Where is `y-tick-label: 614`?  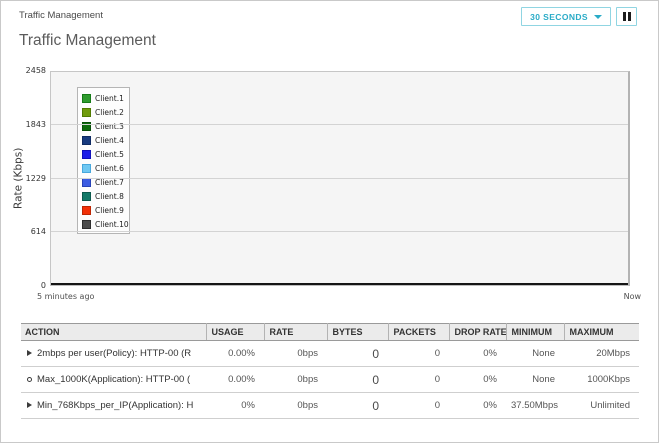
y-tick-label: 614 is located at coordinates (38, 232).